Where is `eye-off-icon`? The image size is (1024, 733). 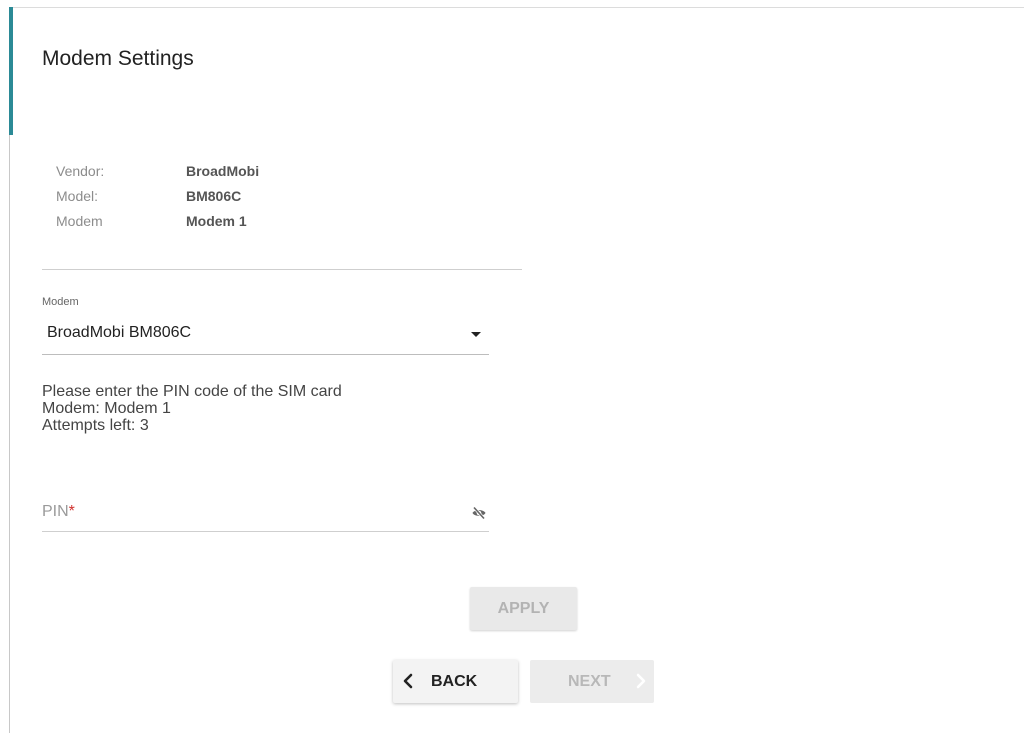 eye-off-icon is located at coordinates (479, 513).